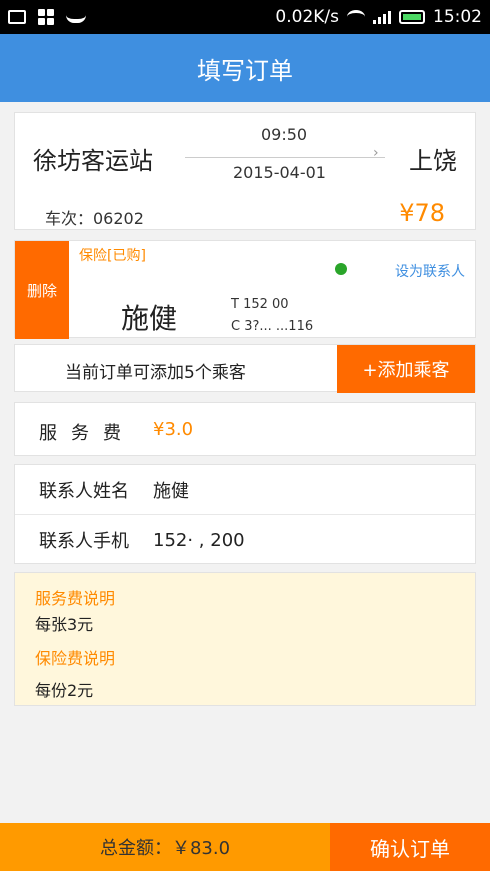 The width and height of the screenshot is (490, 871). What do you see at coordinates (272, 326) in the screenshot?
I see `passenger-id: C 3?... ...116` at bounding box center [272, 326].